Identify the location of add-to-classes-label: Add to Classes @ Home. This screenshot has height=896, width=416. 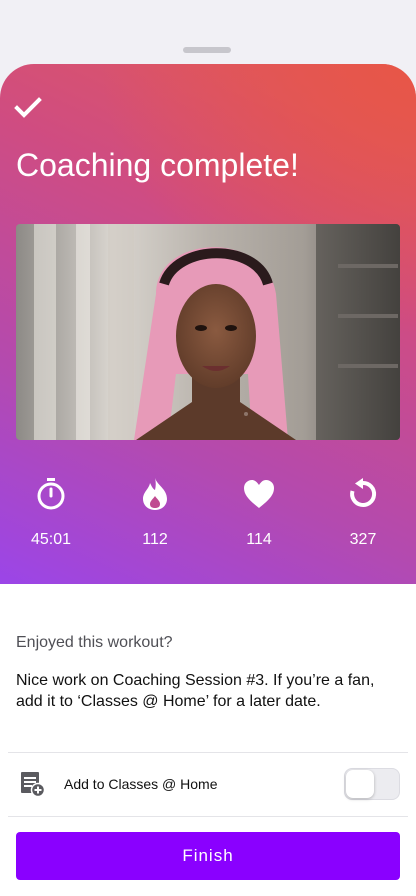
(141, 784).